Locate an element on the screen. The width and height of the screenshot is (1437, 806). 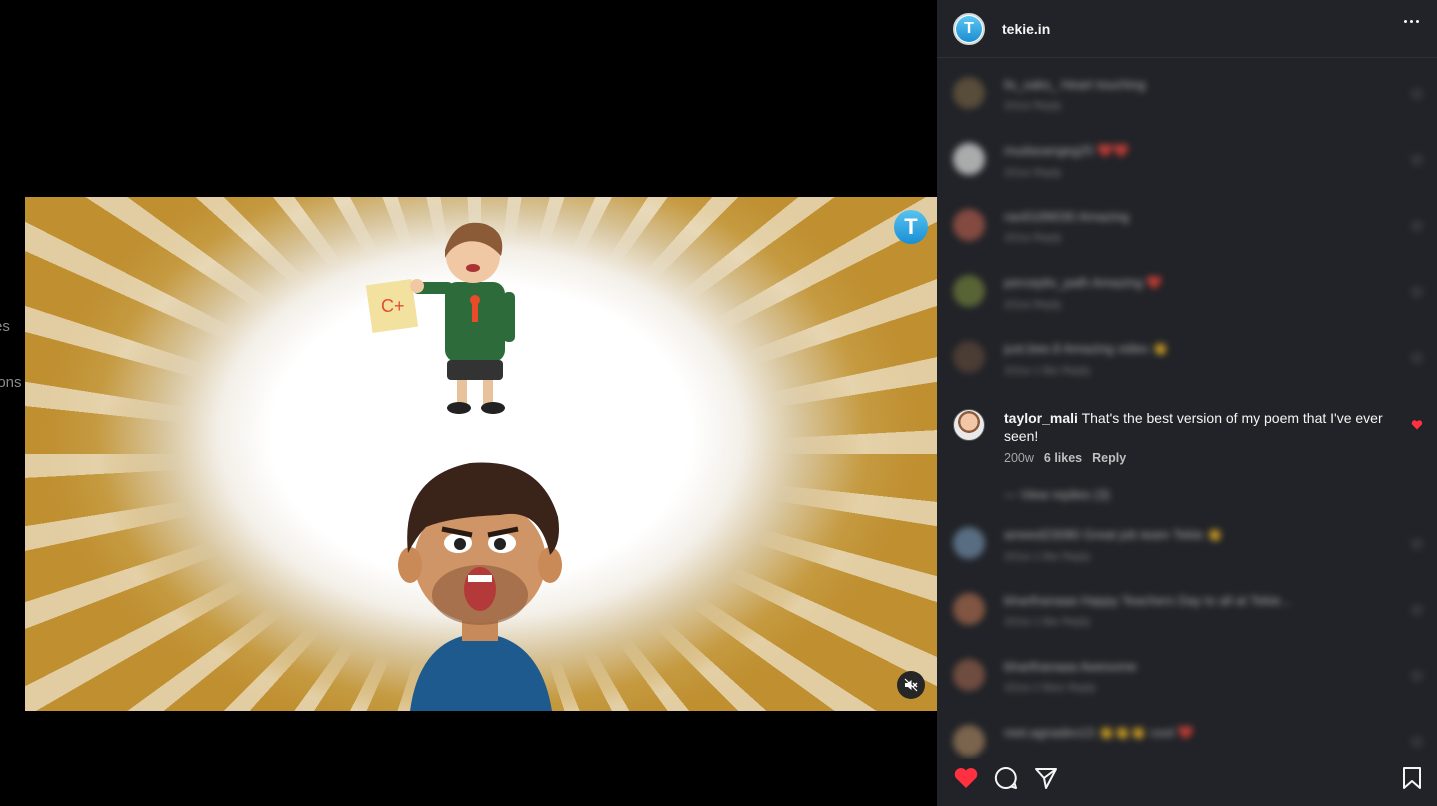
more-horizontal-icon is located at coordinates (1405, 21).